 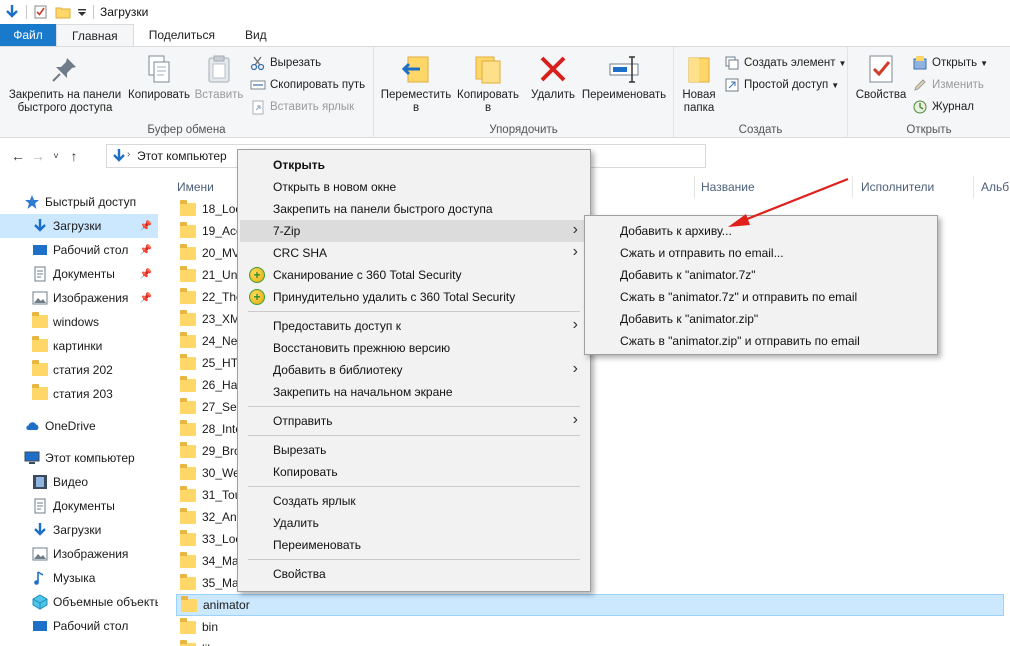 What do you see at coordinates (38, 156) in the screenshot?
I see `forward-arrow-icon: →` at bounding box center [38, 156].